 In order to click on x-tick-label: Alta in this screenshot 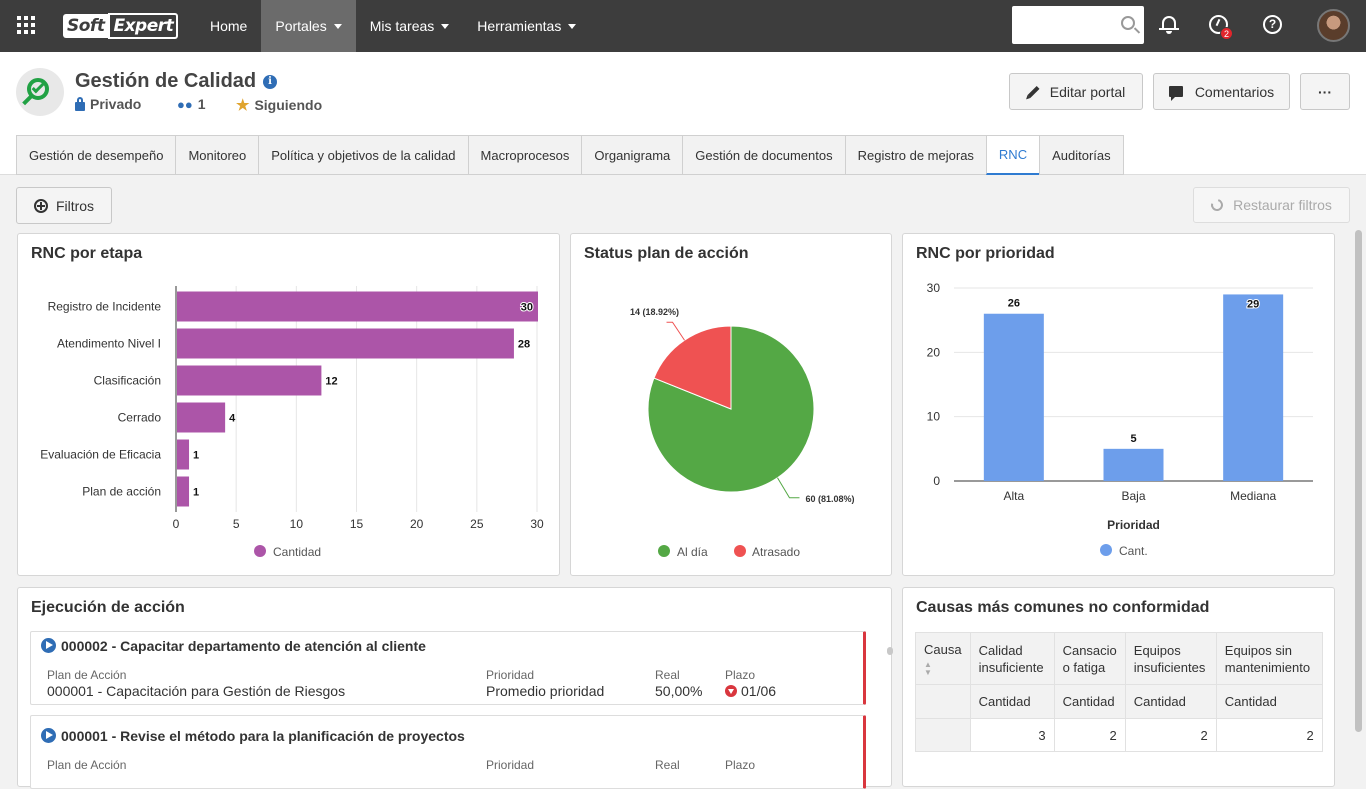, I will do `click(1013, 496)`.